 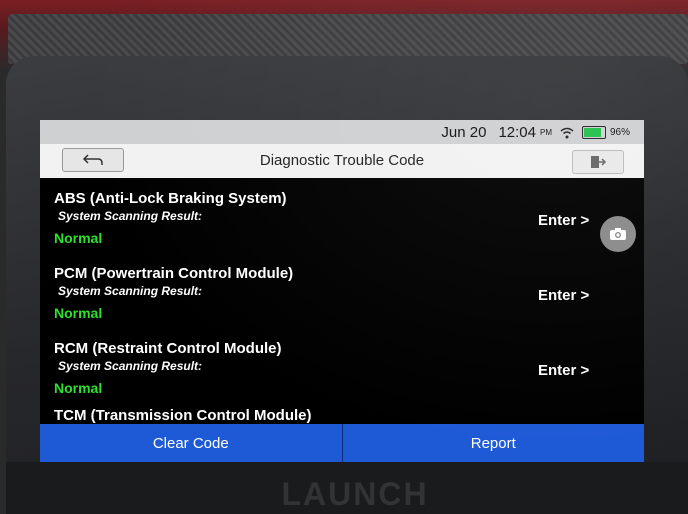 What do you see at coordinates (464, 132) in the screenshot?
I see `status-date: Jun 20` at bounding box center [464, 132].